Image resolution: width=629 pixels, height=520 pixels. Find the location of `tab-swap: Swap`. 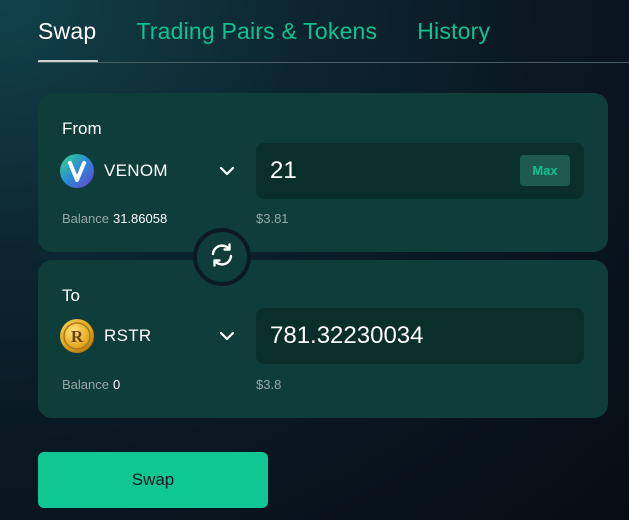

tab-swap: Swap is located at coordinates (67, 36).